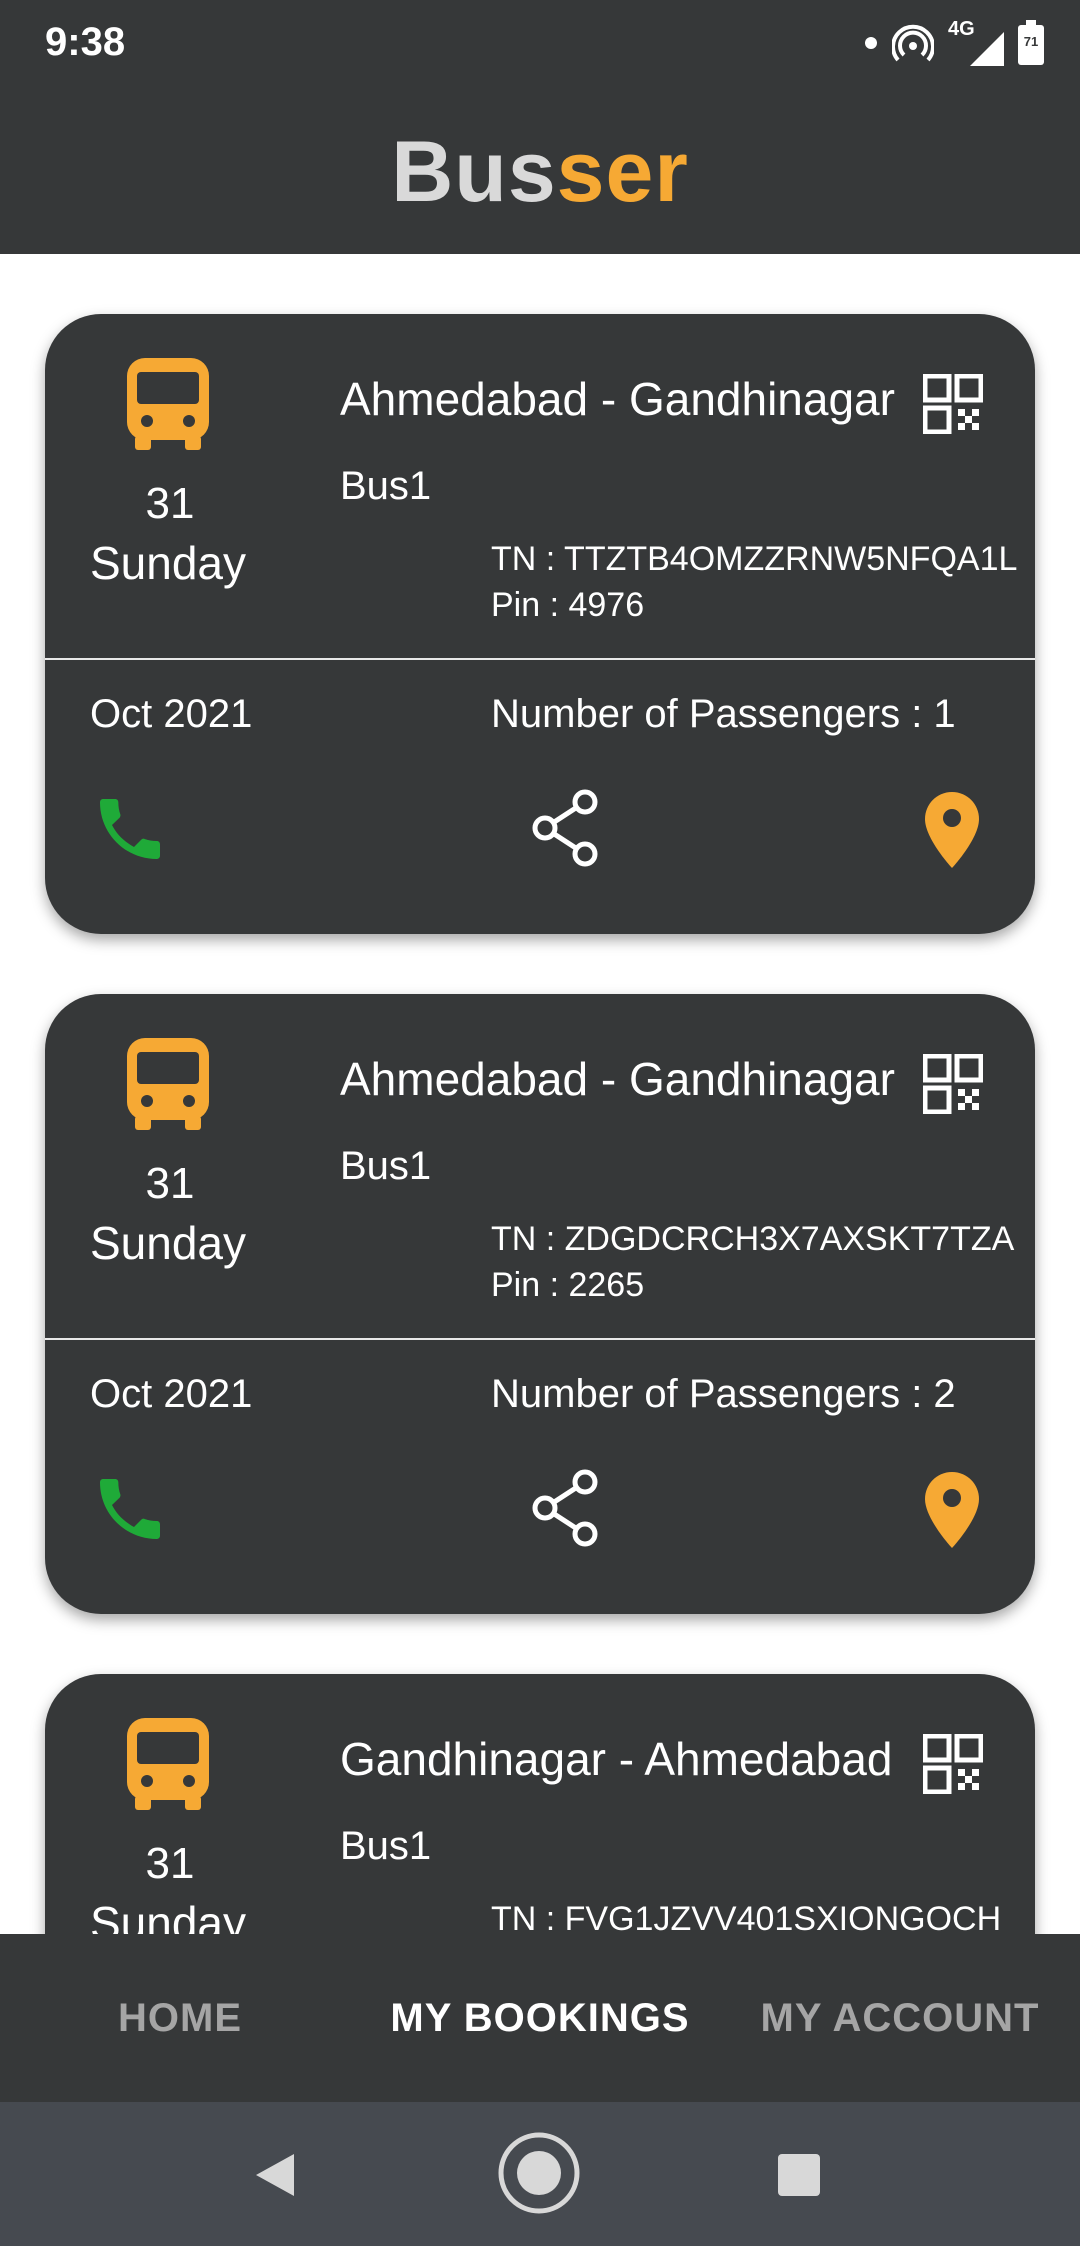 This screenshot has height=2246, width=1080. What do you see at coordinates (900, 2018) in the screenshot?
I see `tab-my-account: MY ACCOUNT` at bounding box center [900, 2018].